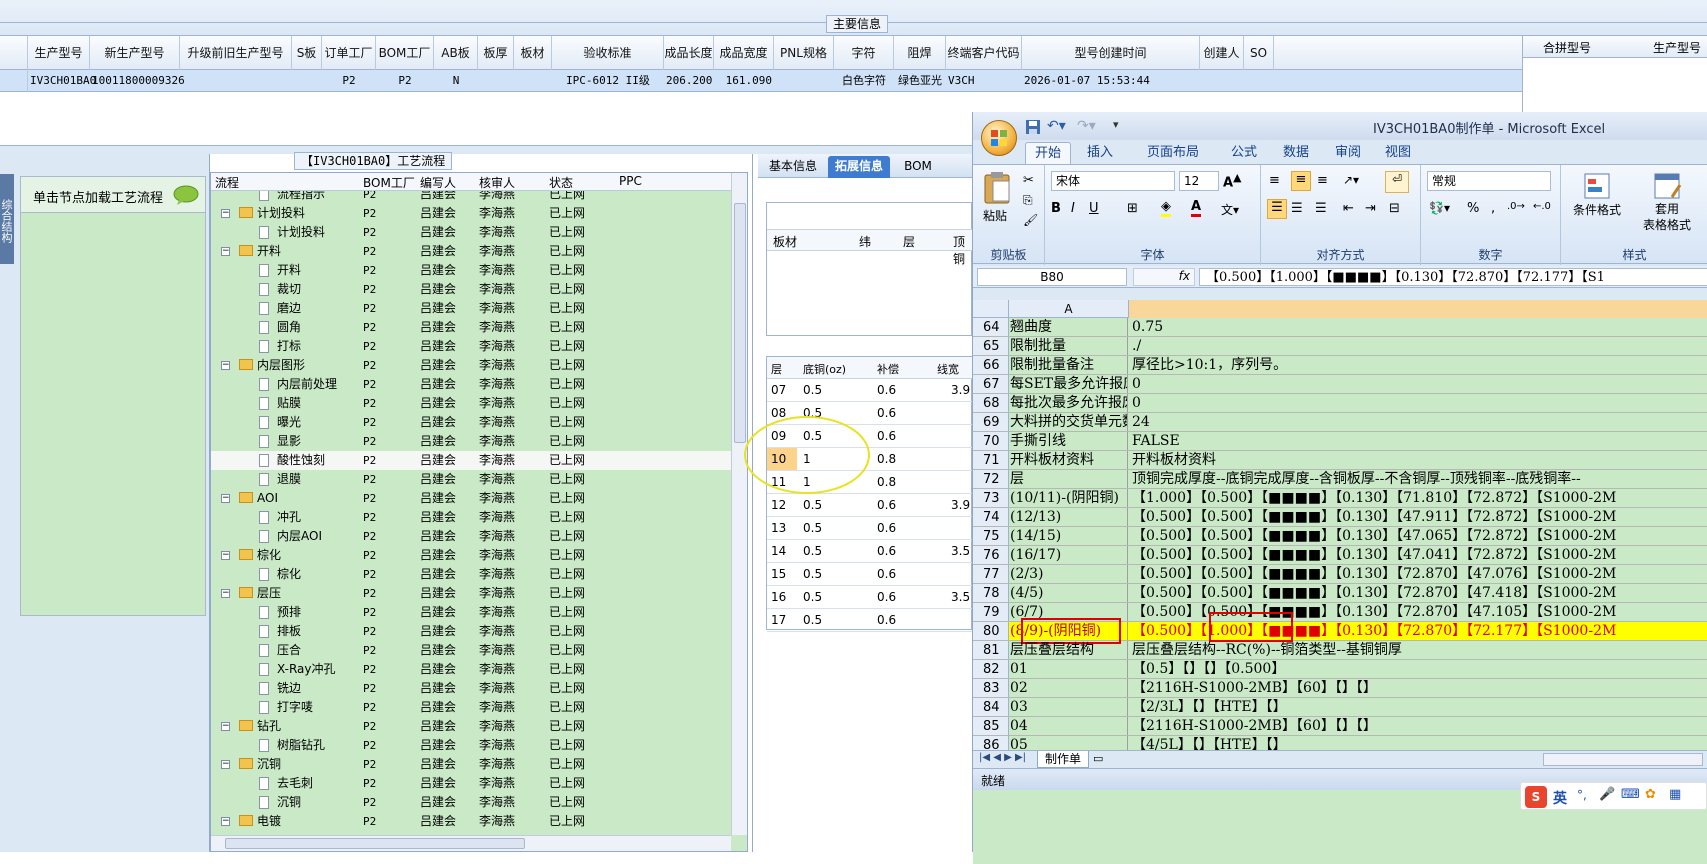 The image size is (1707, 864). Describe the element at coordinates (471, 479) in the screenshot. I see `tree-row: 退膜 P2 吕建会 李海燕 已上网` at that location.